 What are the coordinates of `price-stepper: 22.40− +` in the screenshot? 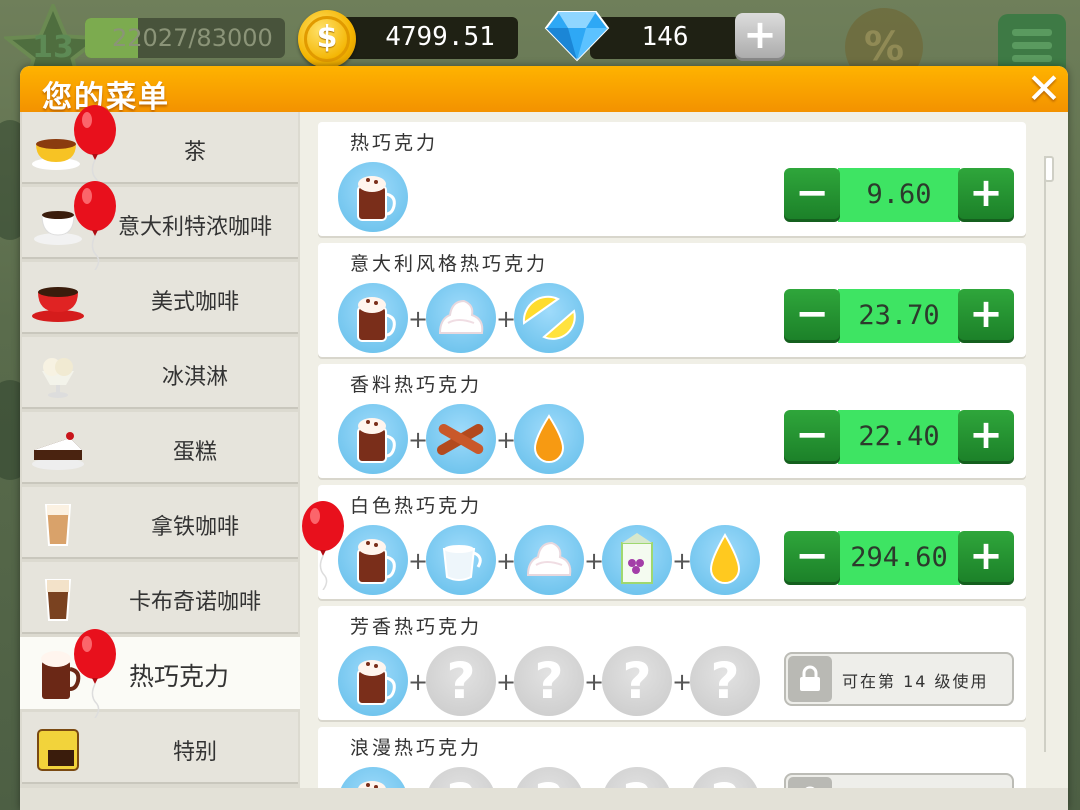 It's located at (899, 437).